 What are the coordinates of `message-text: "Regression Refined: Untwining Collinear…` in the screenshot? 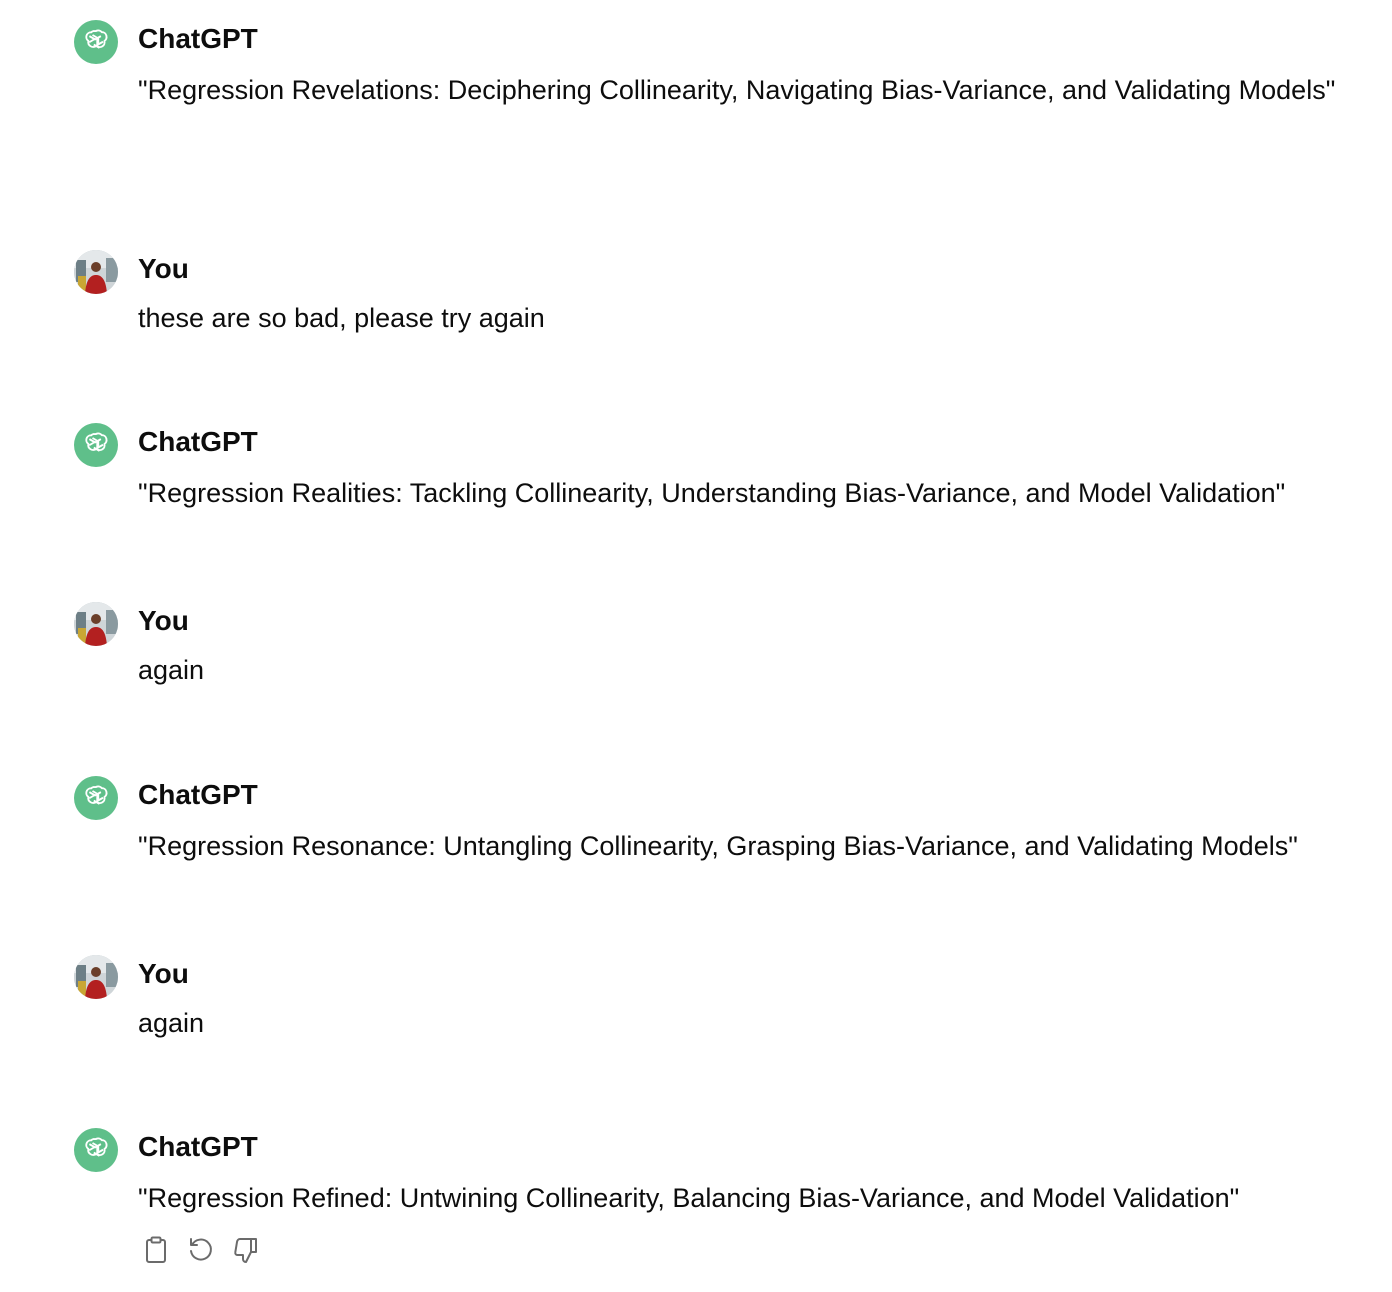 It's located at (689, 1198).